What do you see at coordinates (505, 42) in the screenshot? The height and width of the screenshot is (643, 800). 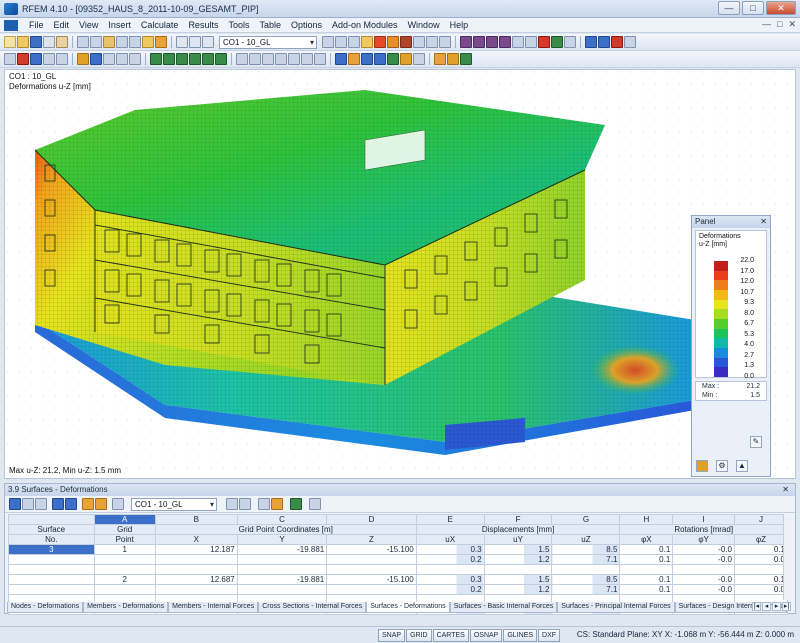 I see `isometric-view-icon` at bounding box center [505, 42].